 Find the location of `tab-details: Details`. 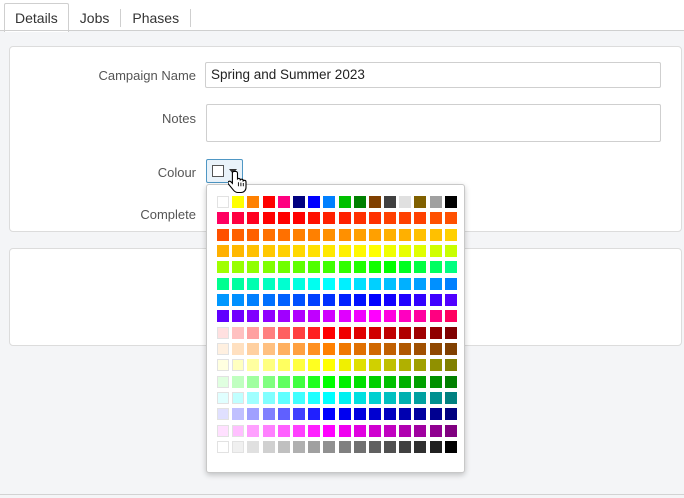

tab-details: Details is located at coordinates (36, 17).